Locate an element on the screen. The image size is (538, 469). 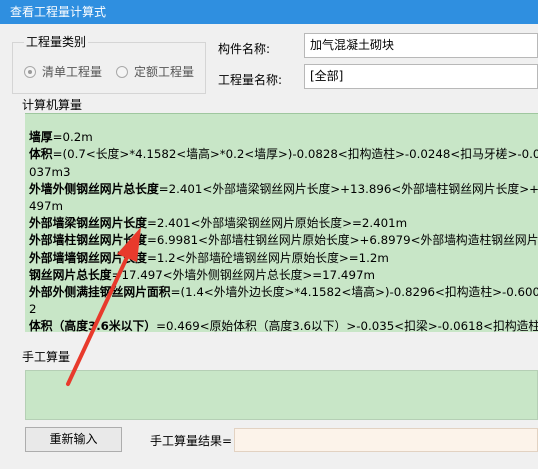
arrow-head-icon is located at coordinates (129, 244).